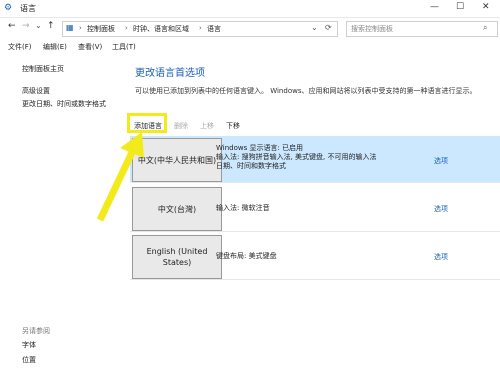 Image resolution: width=500 pixels, height=381 pixels. What do you see at coordinates (315, 208) in the screenshot?
I see `language-row-zh-tw: 中文(台灣) 输入法: 微软注音 选项` at bounding box center [315, 208].